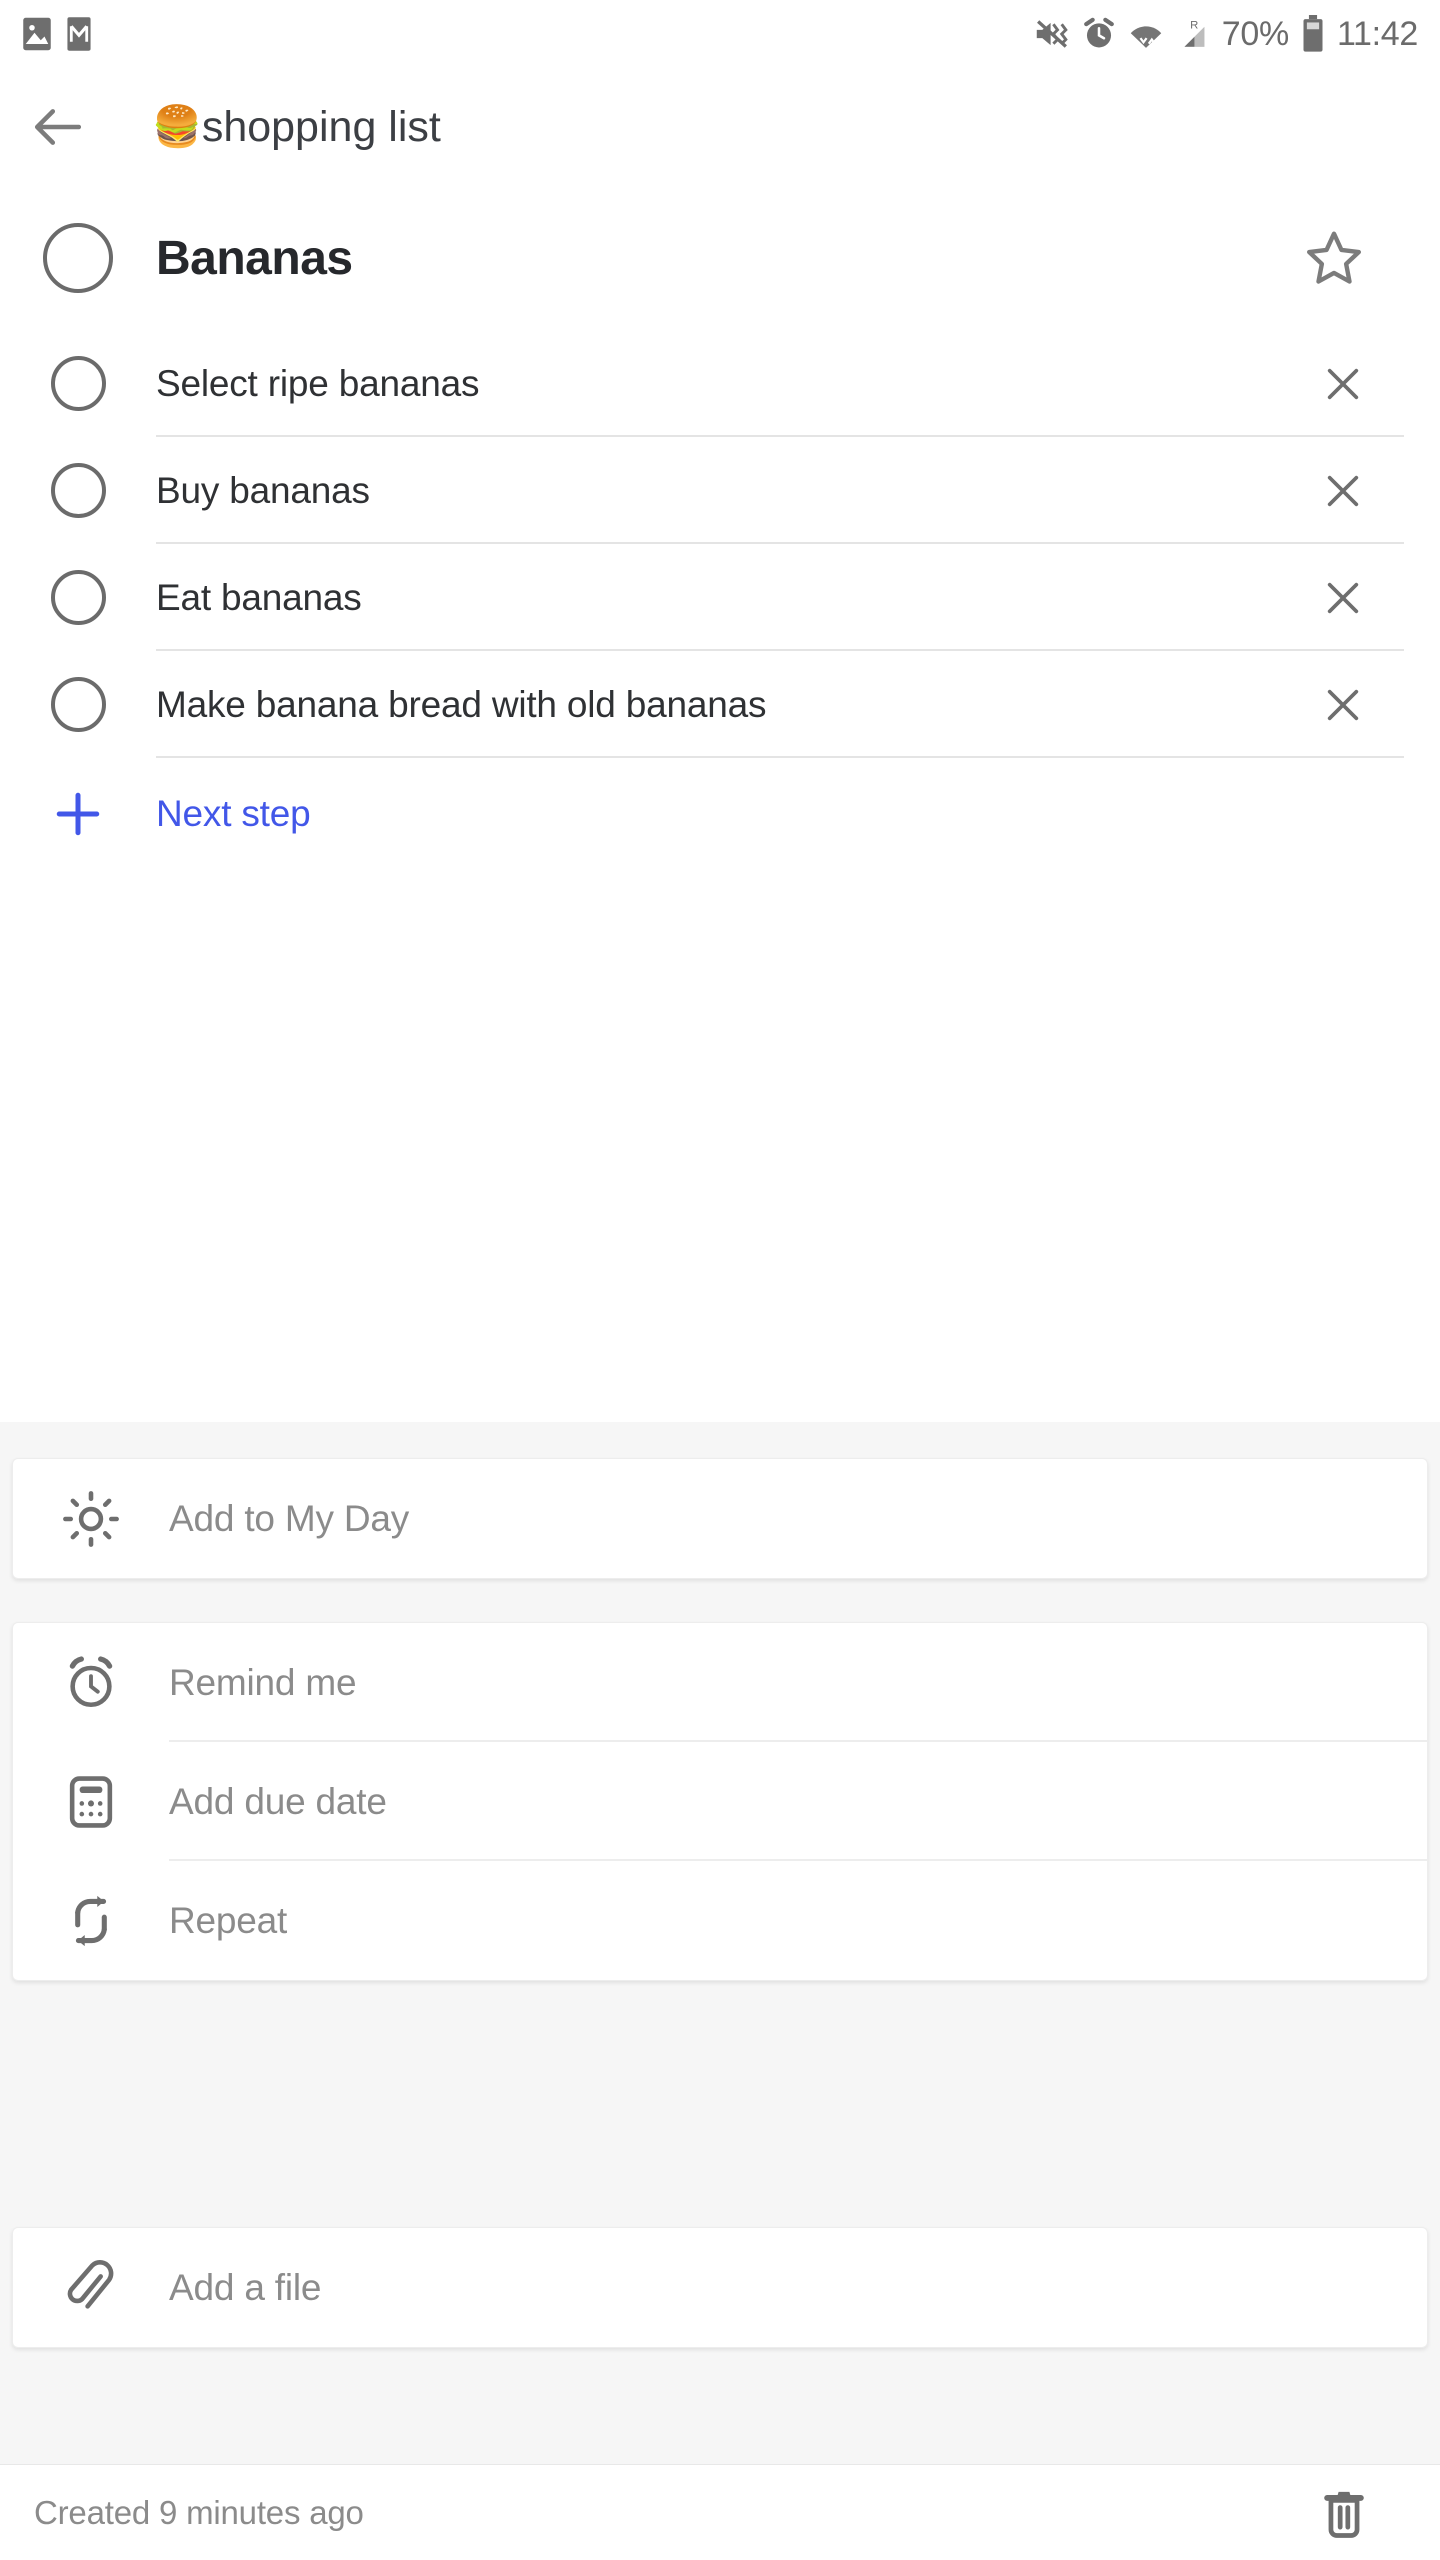 This screenshot has width=1440, height=2560. Describe the element at coordinates (91, 1519) in the screenshot. I see `sun-icon` at that location.